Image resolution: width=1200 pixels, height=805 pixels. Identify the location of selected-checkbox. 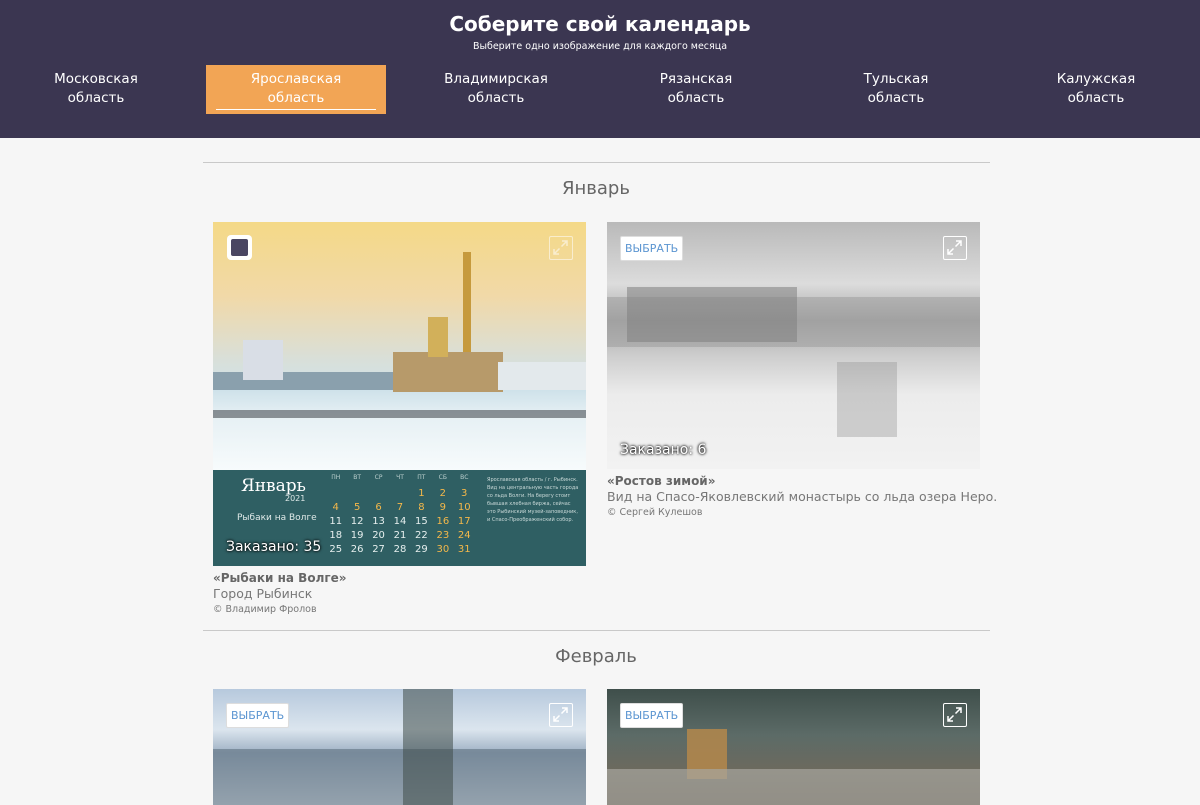
(239, 247).